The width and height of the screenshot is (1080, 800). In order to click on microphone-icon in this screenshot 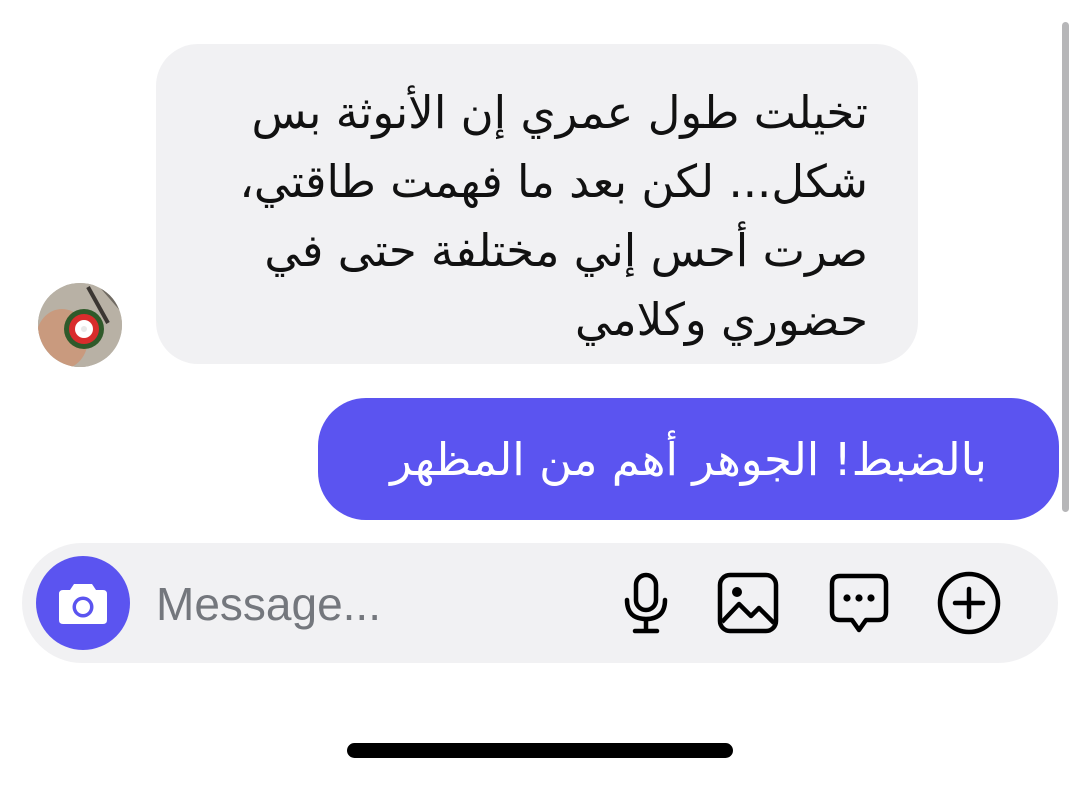, I will do `click(646, 603)`.